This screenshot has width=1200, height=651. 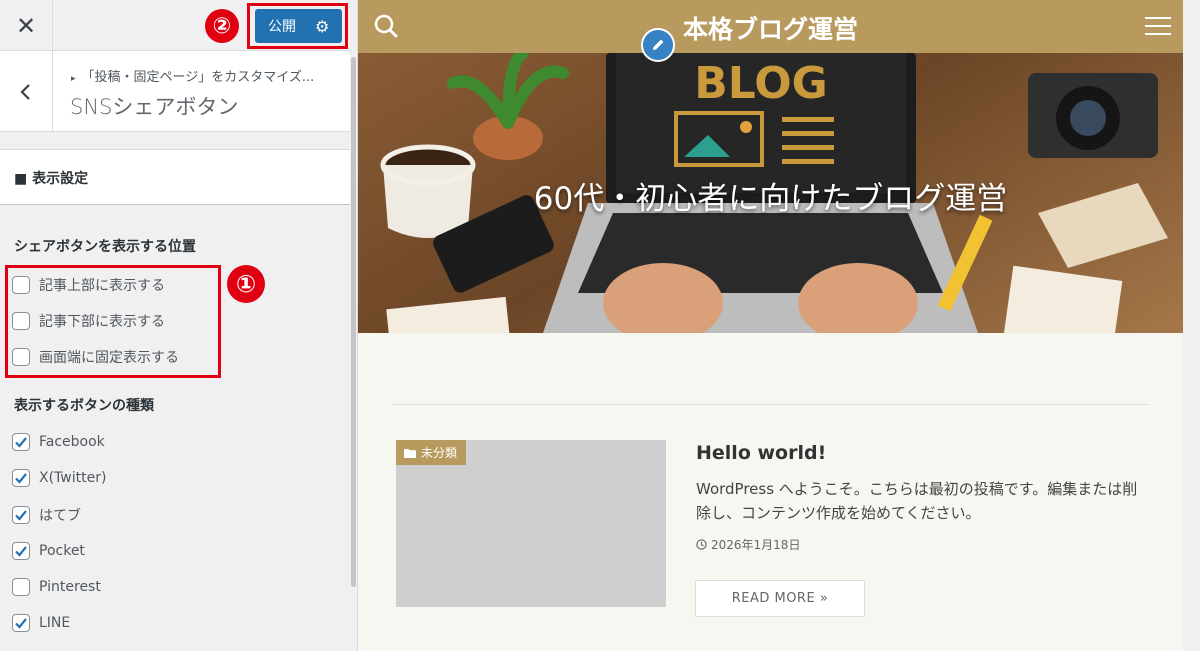 What do you see at coordinates (282, 27) in the screenshot?
I see `publish-label: 公開` at bounding box center [282, 27].